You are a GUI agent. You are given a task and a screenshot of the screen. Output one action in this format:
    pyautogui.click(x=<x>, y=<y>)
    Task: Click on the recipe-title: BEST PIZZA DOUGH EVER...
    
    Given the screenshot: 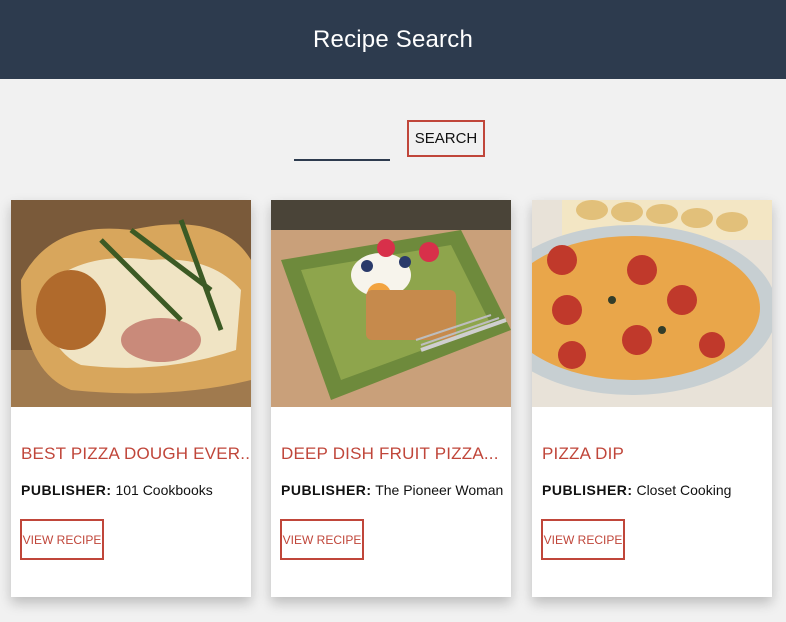 What is the action you would take?
    pyautogui.click(x=136, y=453)
    